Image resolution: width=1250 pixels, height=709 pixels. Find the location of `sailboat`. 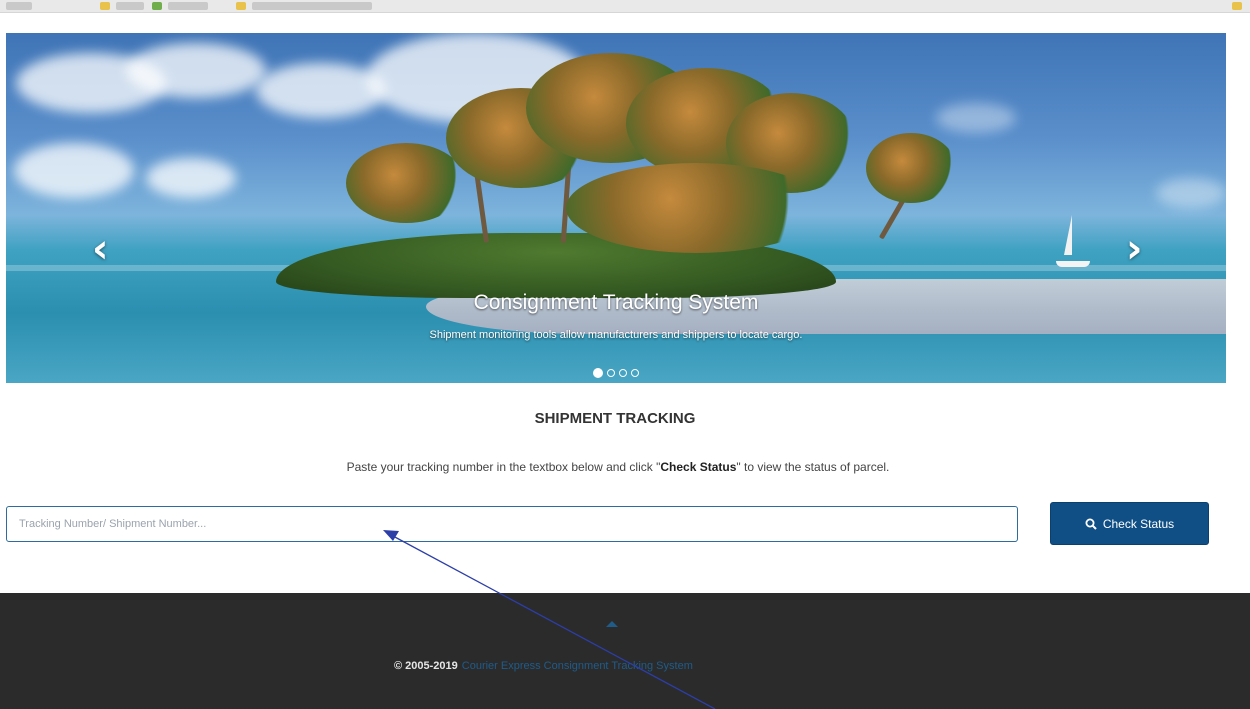

sailboat is located at coordinates (1068, 235).